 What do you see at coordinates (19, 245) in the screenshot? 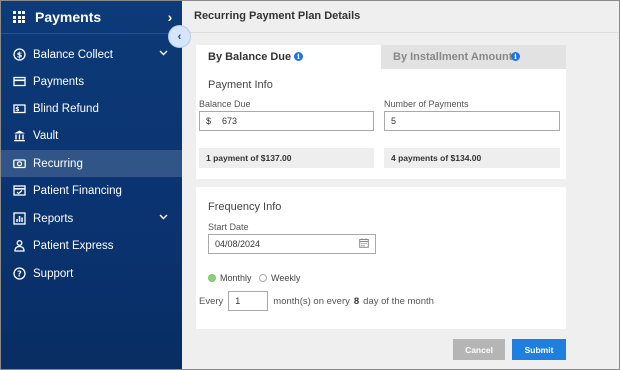
I see `person-icon` at bounding box center [19, 245].